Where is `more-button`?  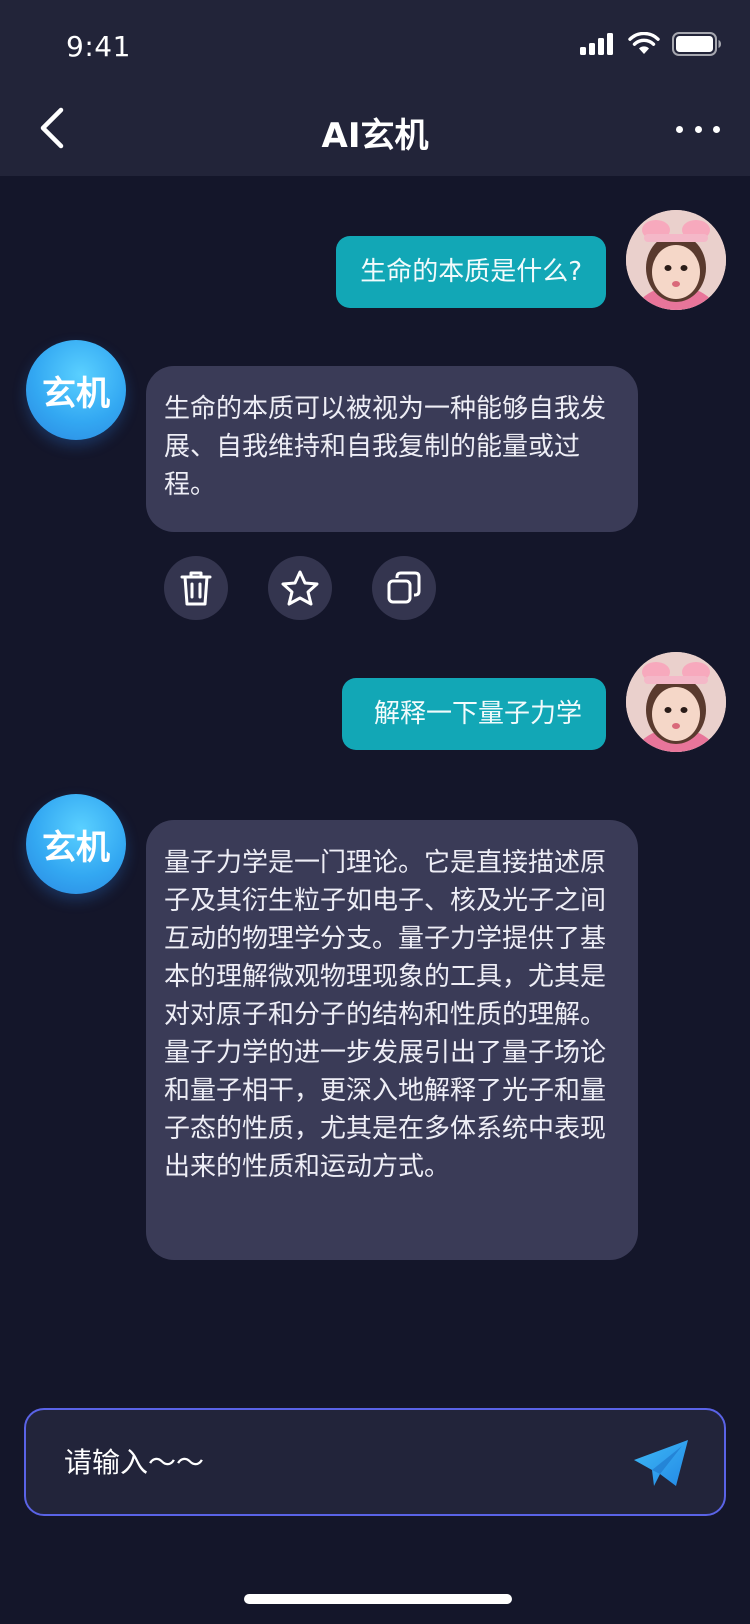
more-button is located at coordinates (698, 129).